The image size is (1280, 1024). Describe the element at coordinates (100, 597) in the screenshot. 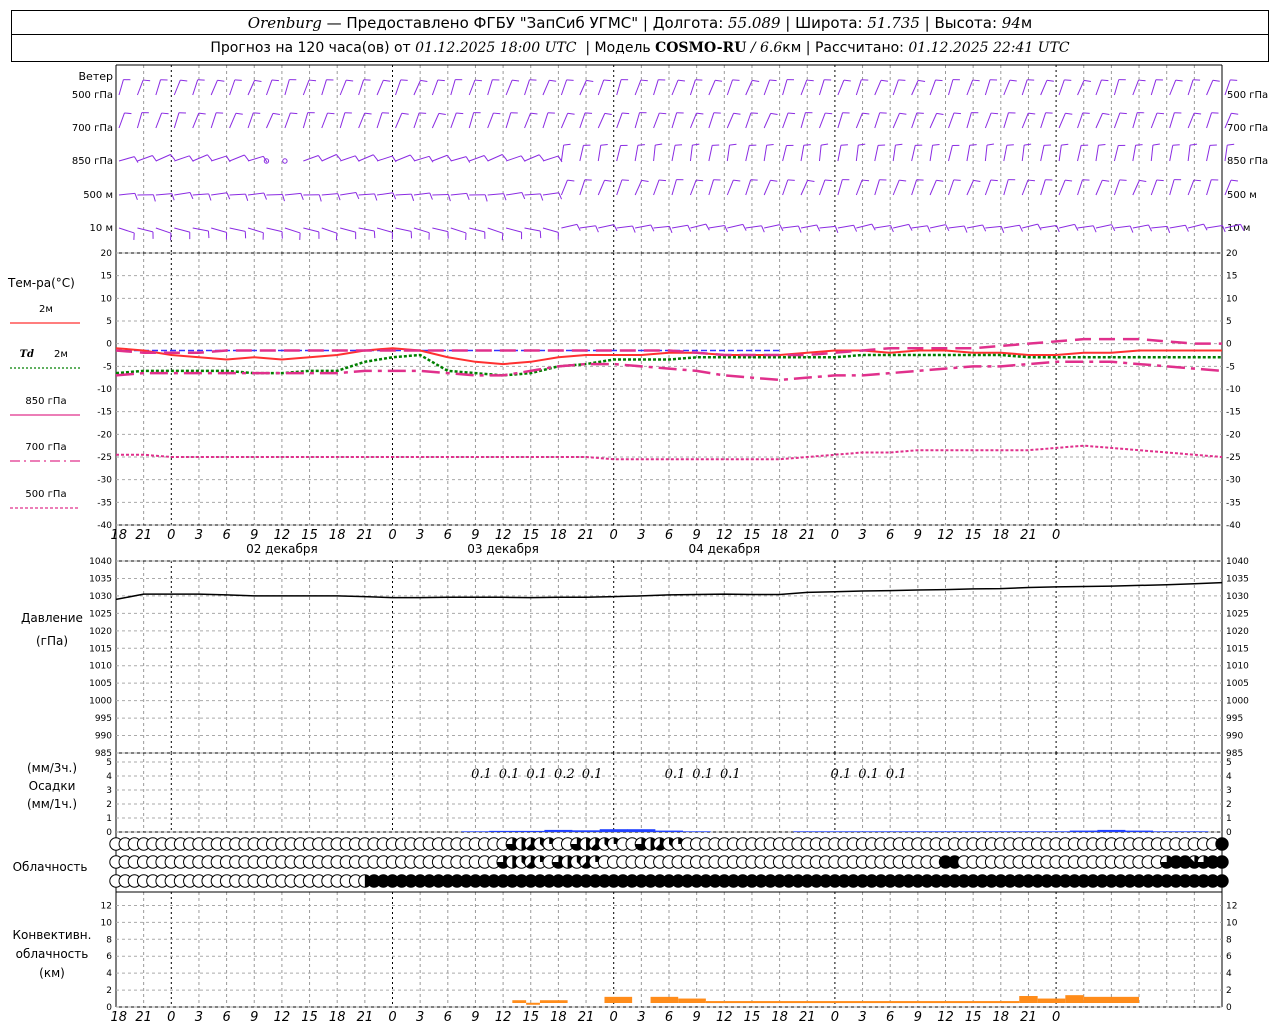

I see `pressure-ytick-left: 1030` at that location.